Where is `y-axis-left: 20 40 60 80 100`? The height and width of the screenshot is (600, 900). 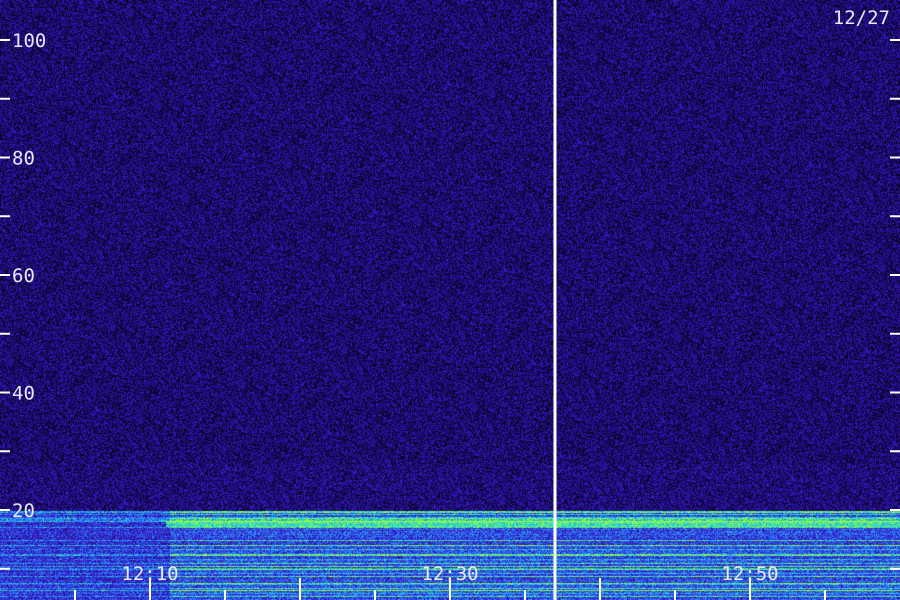 y-axis-left: 20 40 60 80 100 is located at coordinates (23, 300).